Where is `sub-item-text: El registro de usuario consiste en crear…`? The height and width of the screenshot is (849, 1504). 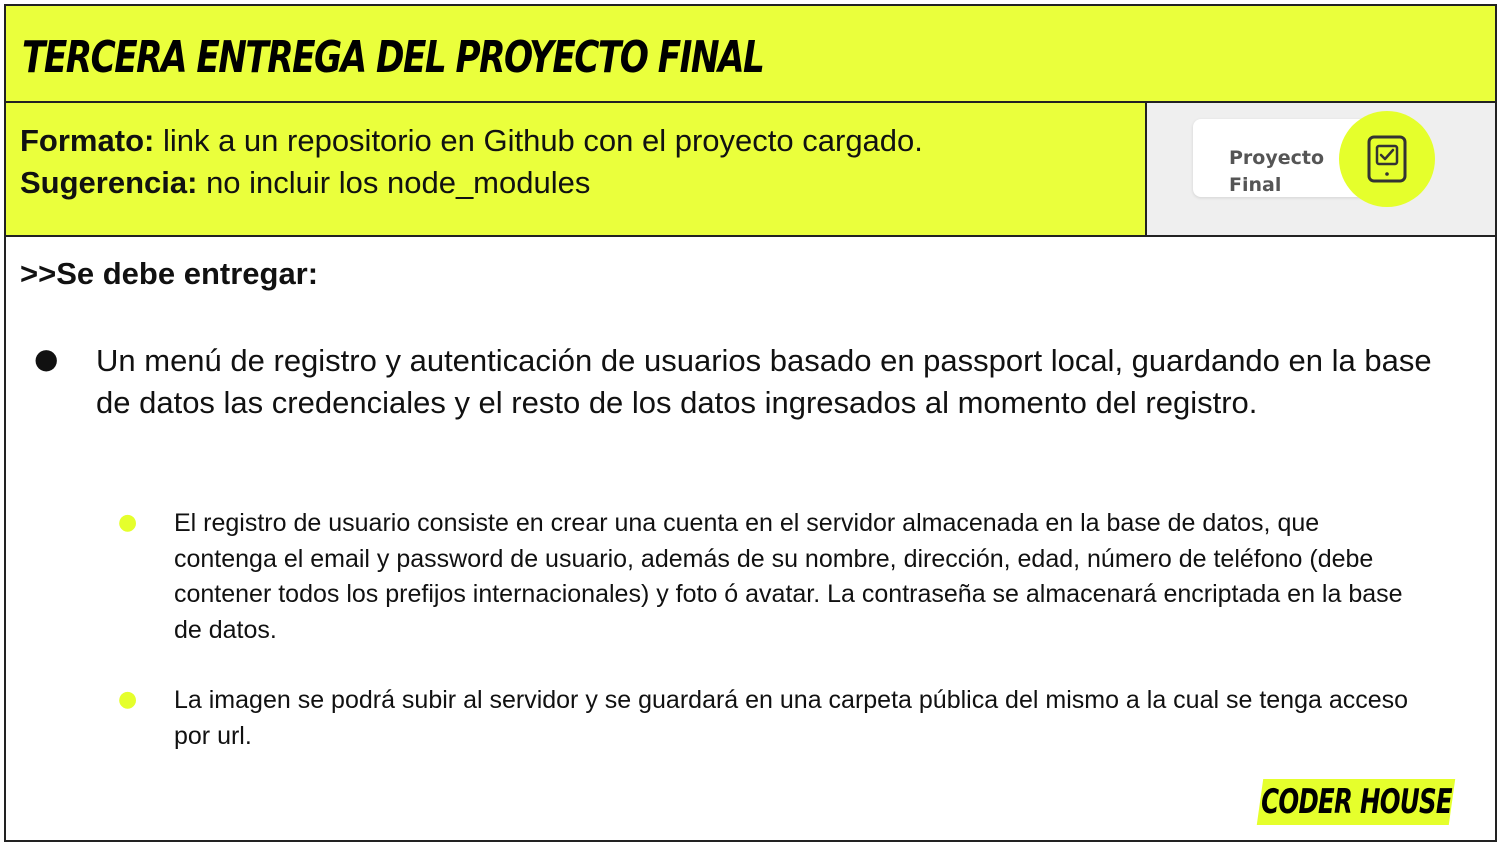
sub-item-text: El registro de usuario consiste en crear… is located at coordinates (788, 576).